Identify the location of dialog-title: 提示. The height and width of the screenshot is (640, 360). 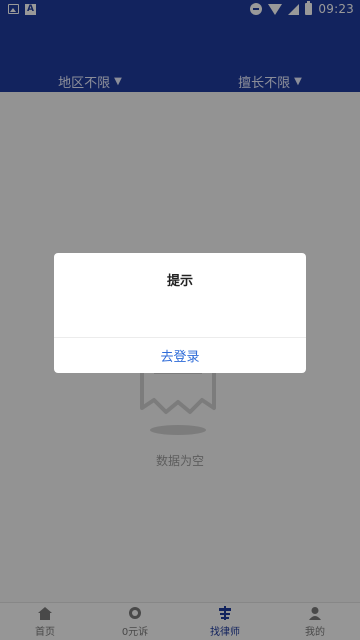
(179, 281).